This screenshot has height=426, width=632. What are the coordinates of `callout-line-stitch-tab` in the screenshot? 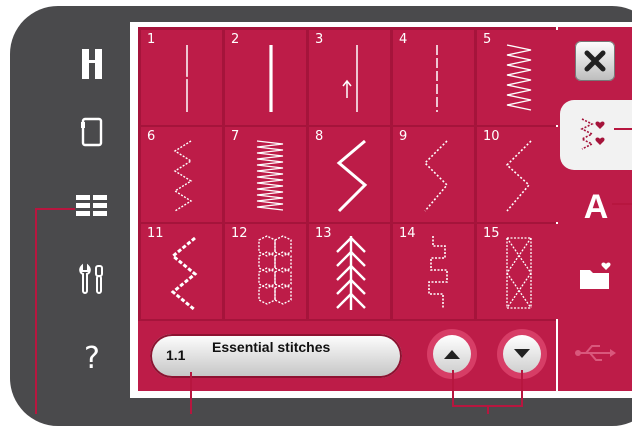 It's located at (623, 129).